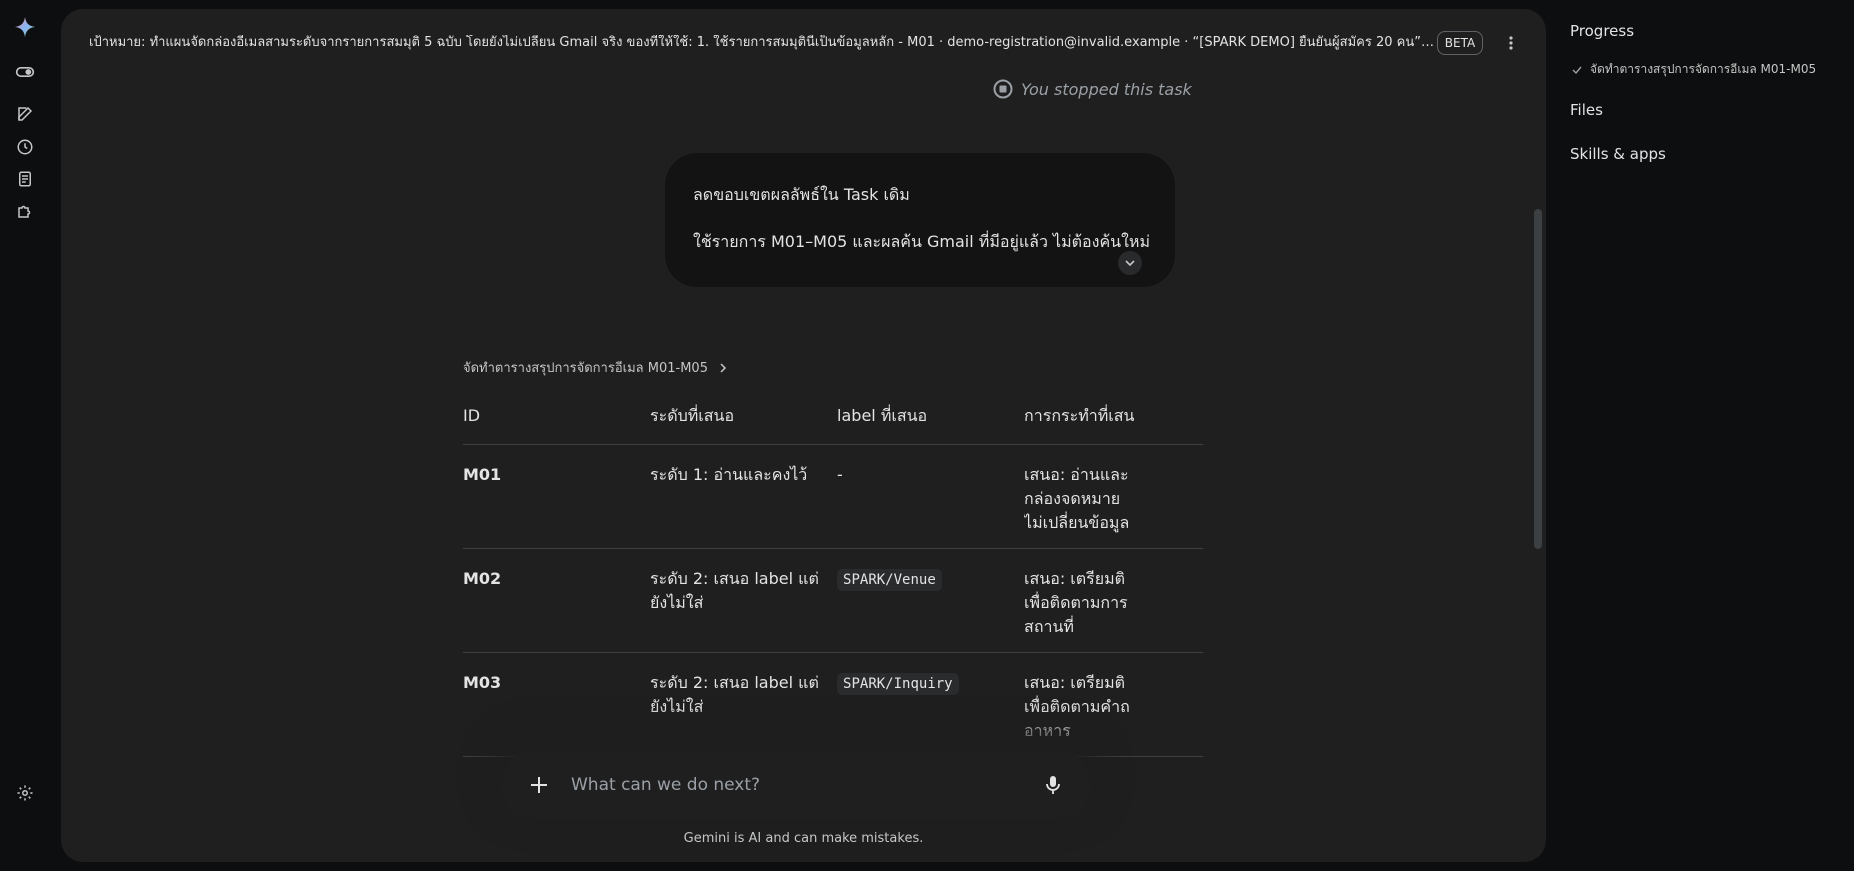 The width and height of the screenshot is (1854, 871). Describe the element at coordinates (1113, 417) in the screenshot. I see `header-action: การกระทำที่เสน` at that location.